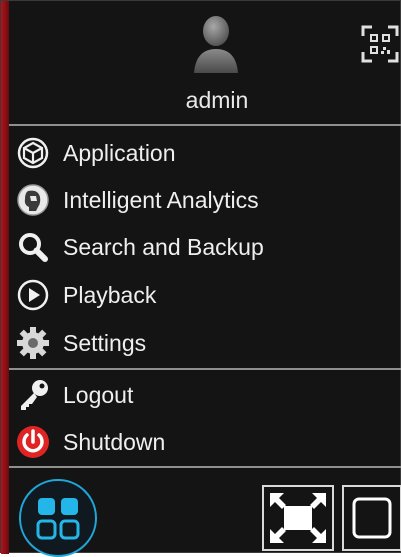 This screenshot has height=557, width=401. Describe the element at coordinates (205, 153) in the screenshot. I see `menu-item-application: Application` at that location.